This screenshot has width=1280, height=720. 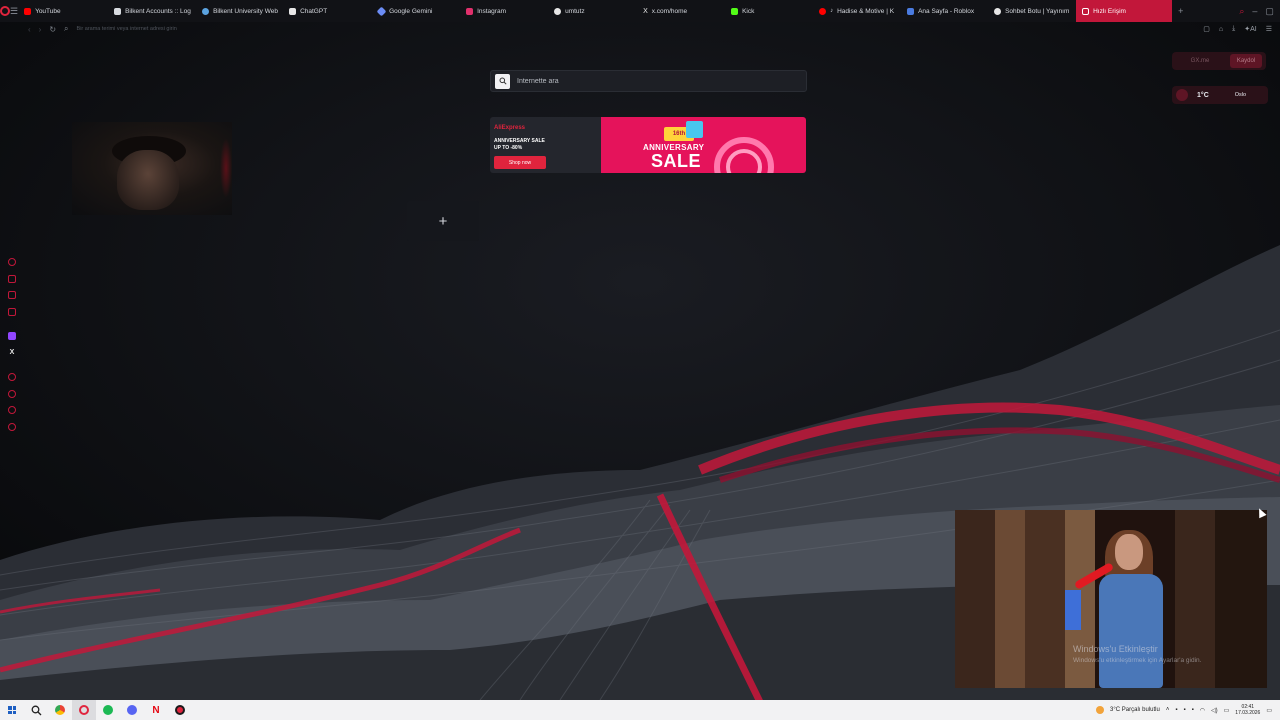 I want to click on add-speed-dial-button: +, so click(x=443, y=221).